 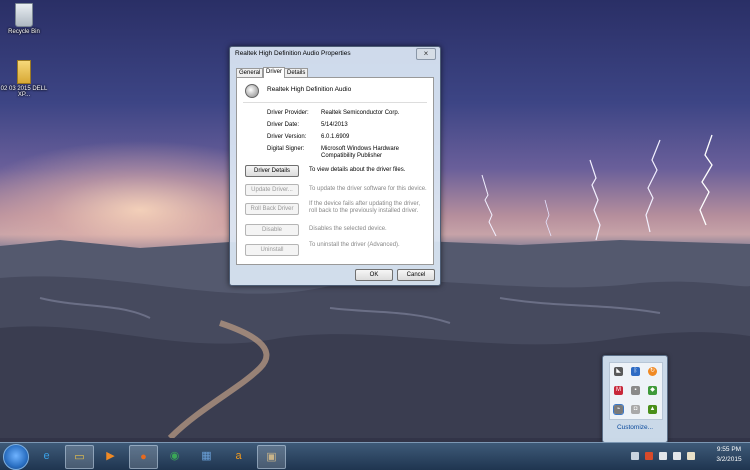 I want to click on speaker-device-icon, so click(x=252, y=91).